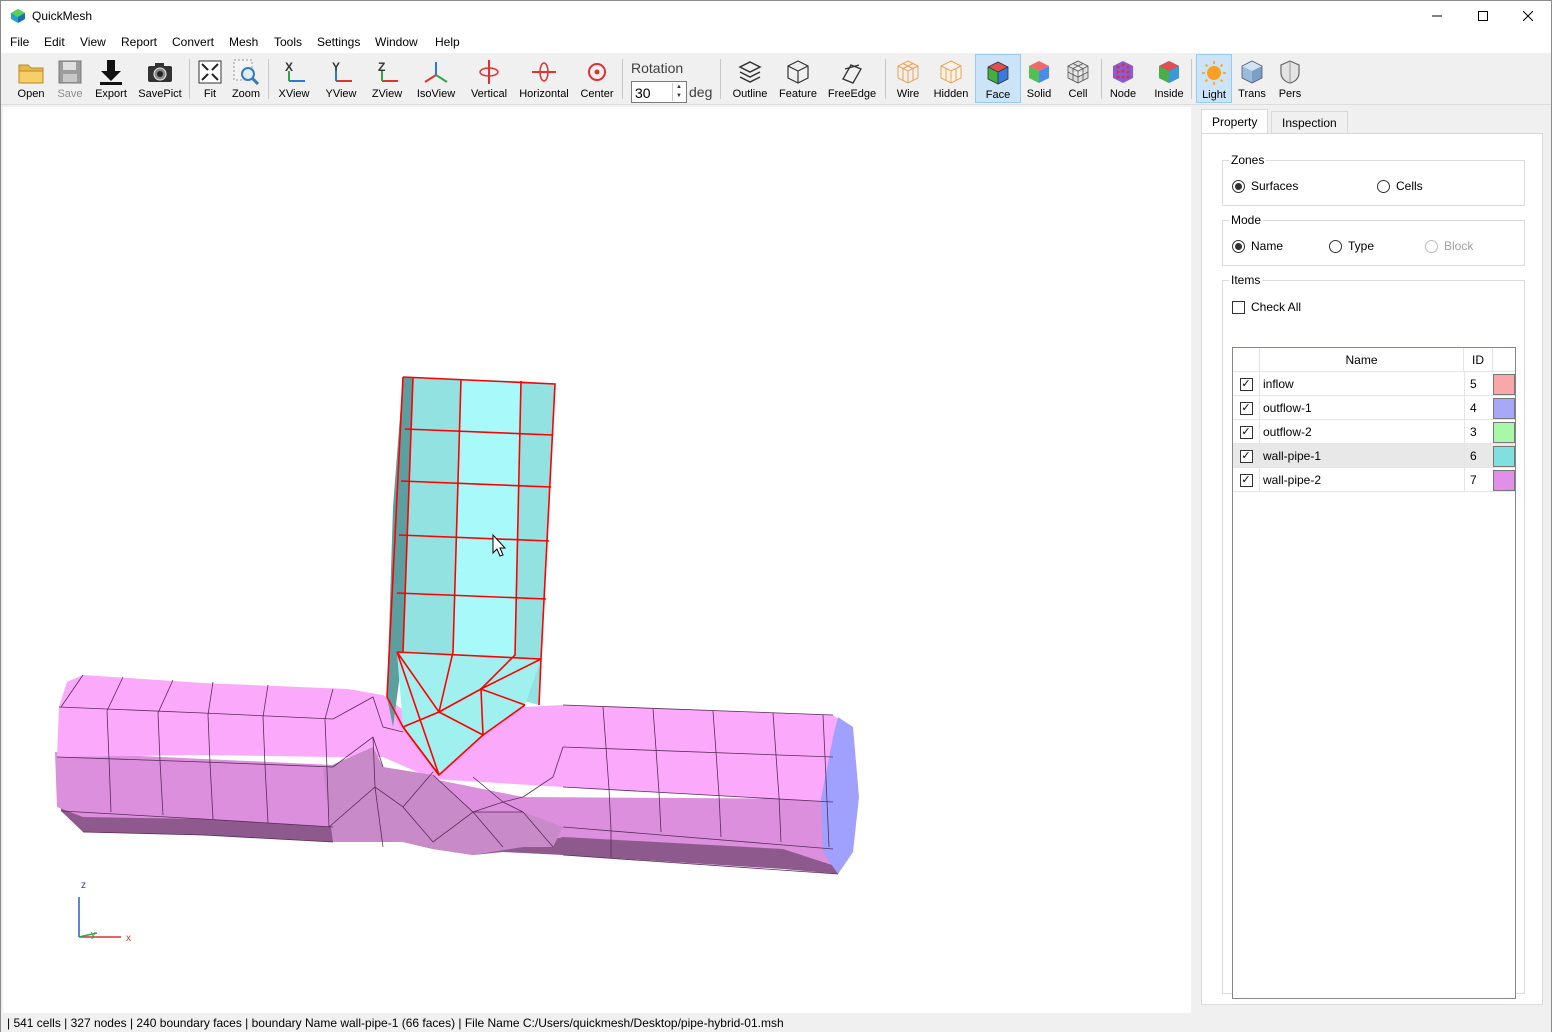 Image resolution: width=1552 pixels, height=1032 pixels. Describe the element at coordinates (1252, 78) in the screenshot. I see `trans-button: Trans` at that location.